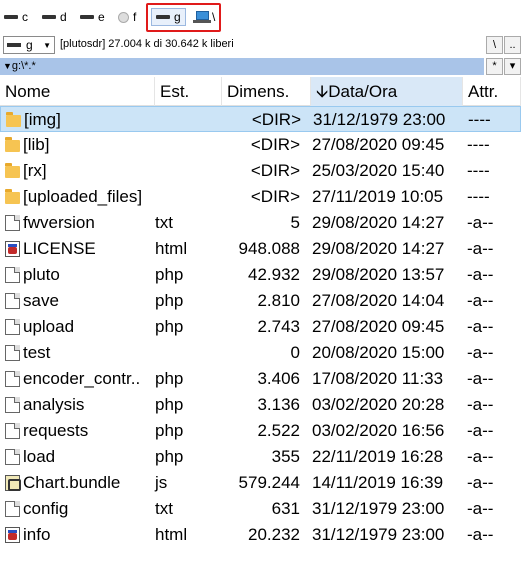 The image size is (521, 565). I want to click on file-row: upload php 2.743 27/08/2020 09:45 -a--, so click(260, 327).